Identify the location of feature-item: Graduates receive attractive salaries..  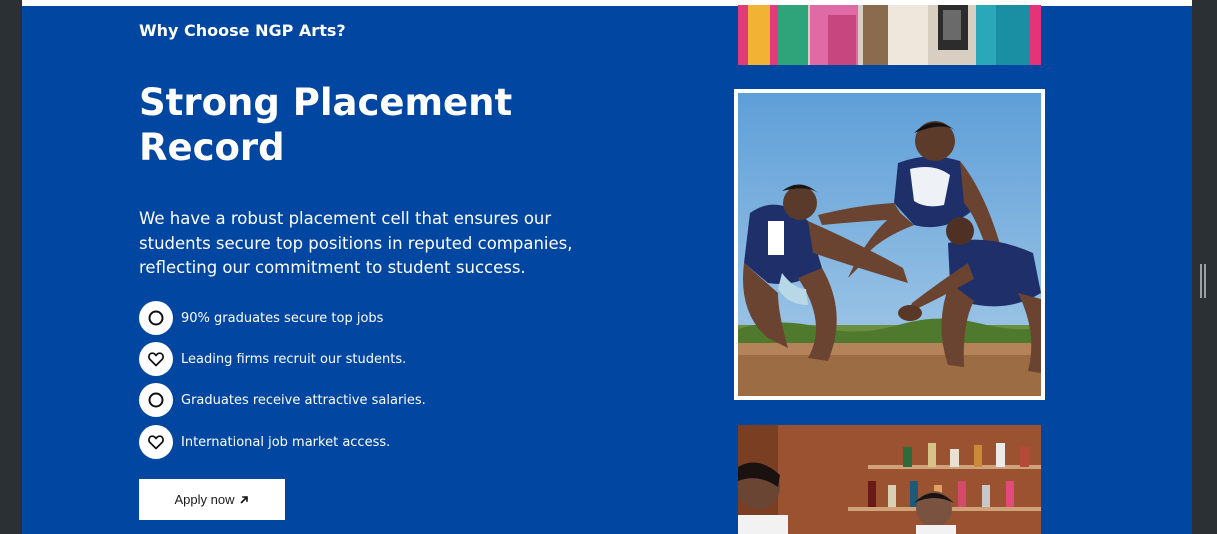
(349, 400).